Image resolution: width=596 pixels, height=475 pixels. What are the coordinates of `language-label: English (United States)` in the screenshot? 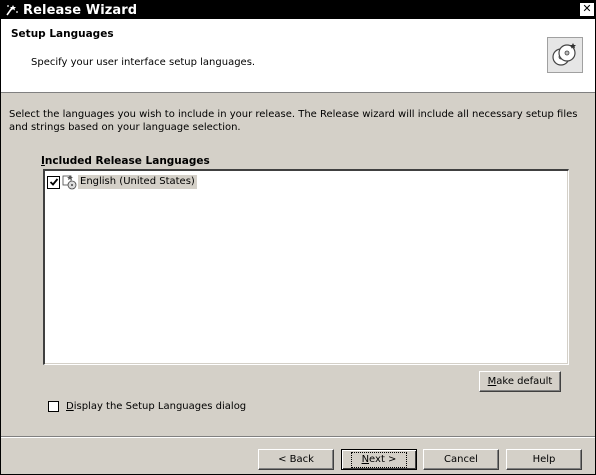 It's located at (137, 182).